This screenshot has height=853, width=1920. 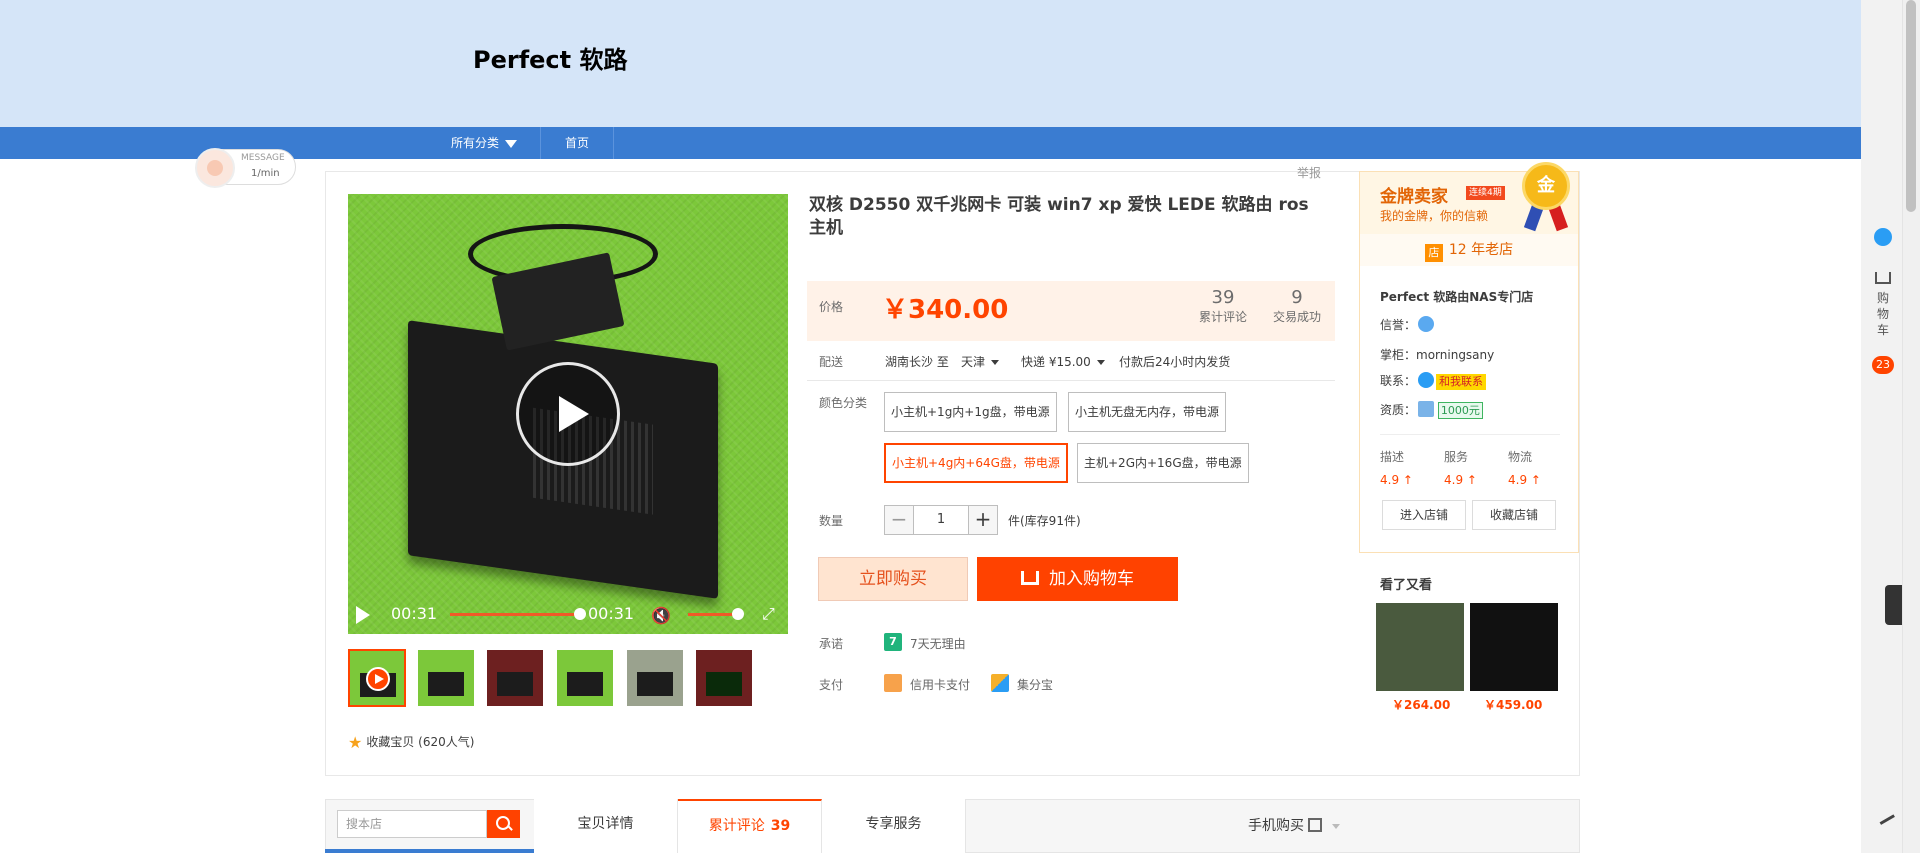 I want to click on feedback-tab, so click(x=1893, y=605).